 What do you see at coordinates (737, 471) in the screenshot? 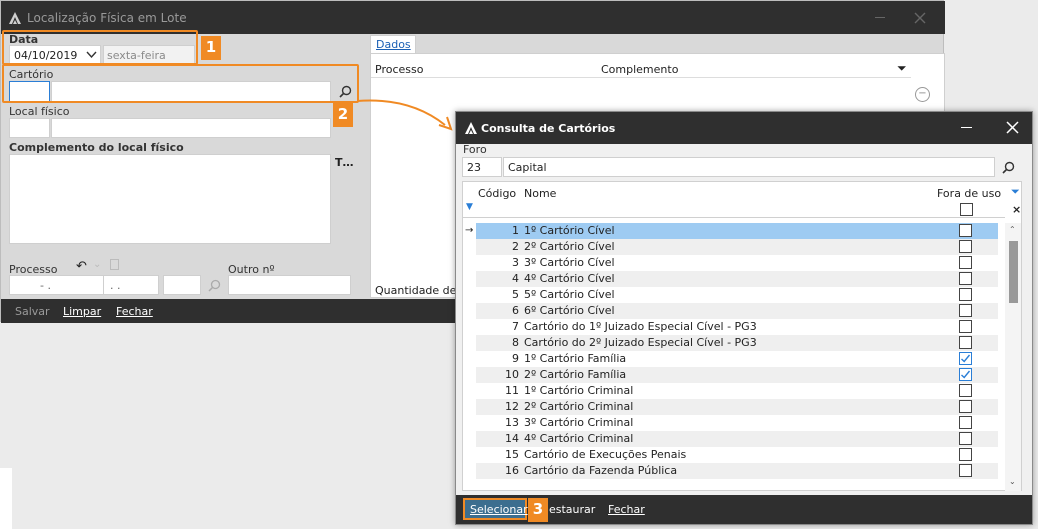
I see `list-item: 16 Cartório da Fazenda Pública` at bounding box center [737, 471].